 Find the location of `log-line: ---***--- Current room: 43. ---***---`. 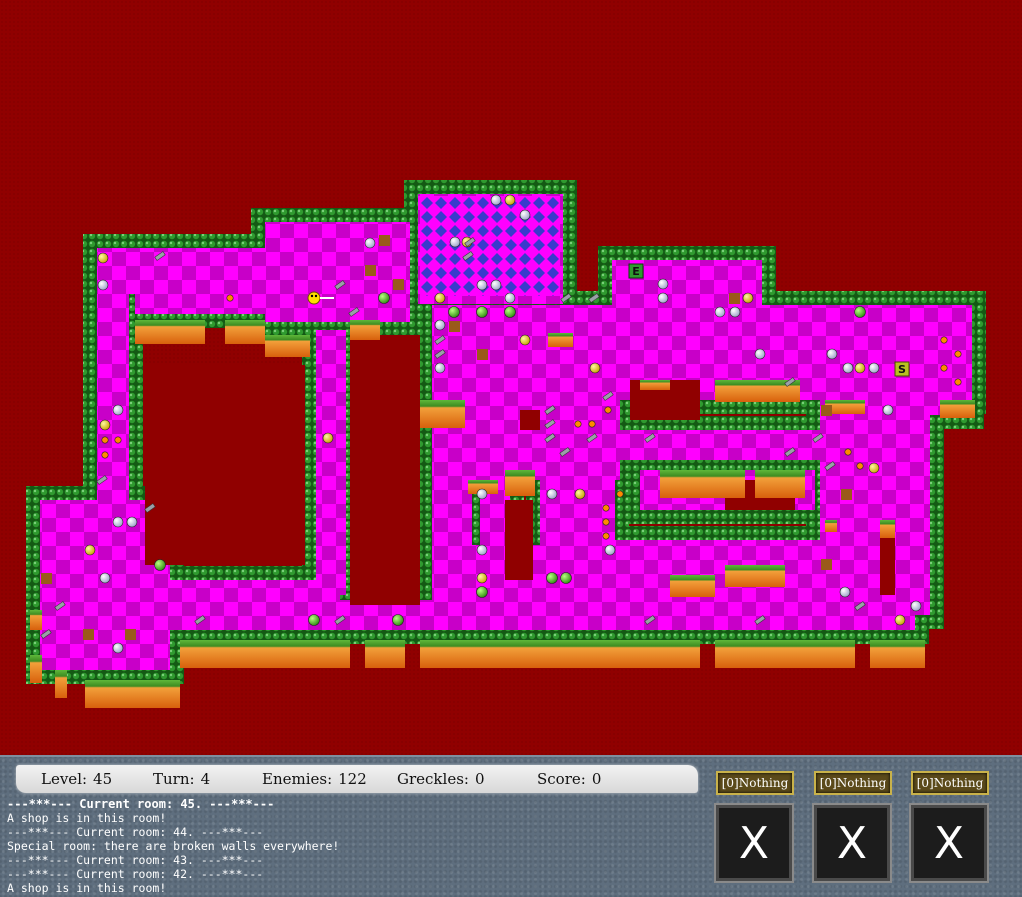

log-line: ---***--- Current room: 43. ---***--- is located at coordinates (135, 860).